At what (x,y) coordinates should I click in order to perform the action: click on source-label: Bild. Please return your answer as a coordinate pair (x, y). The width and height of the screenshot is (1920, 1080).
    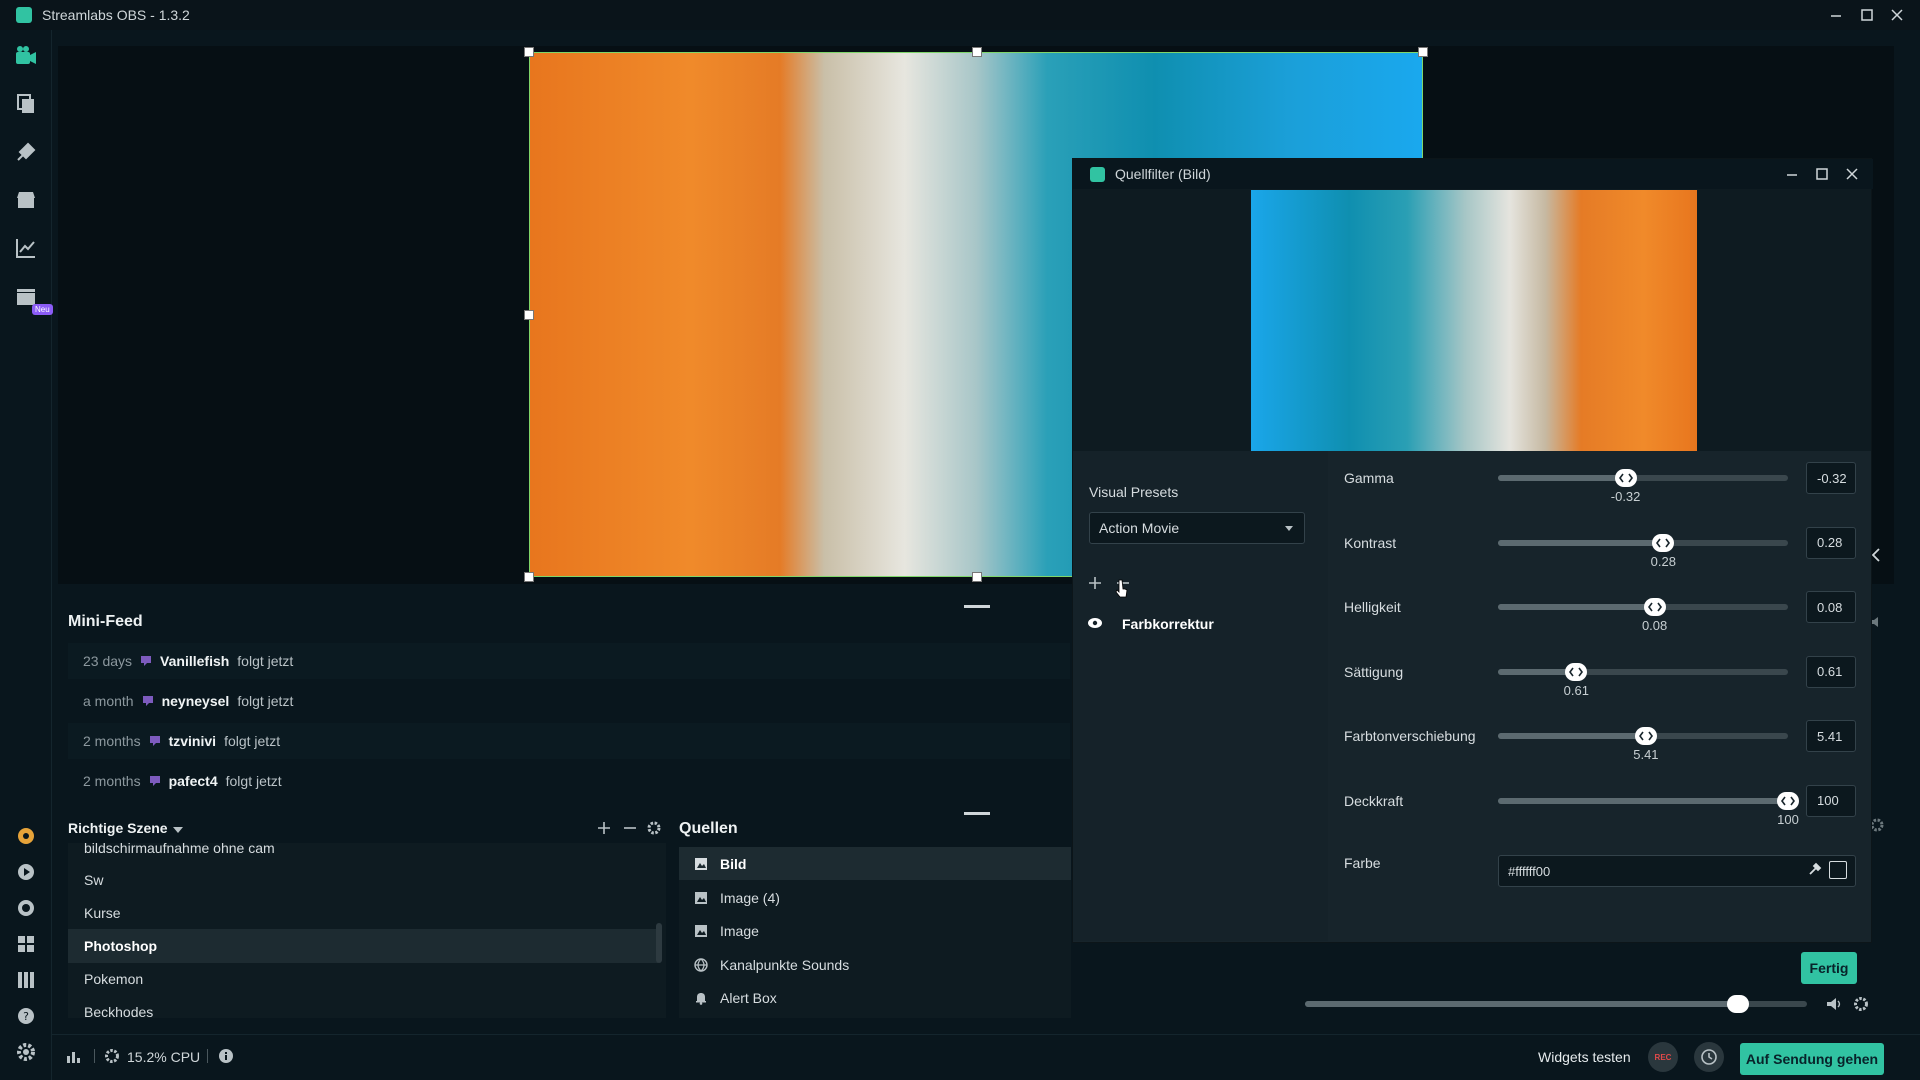
    Looking at the image, I should click on (733, 863).